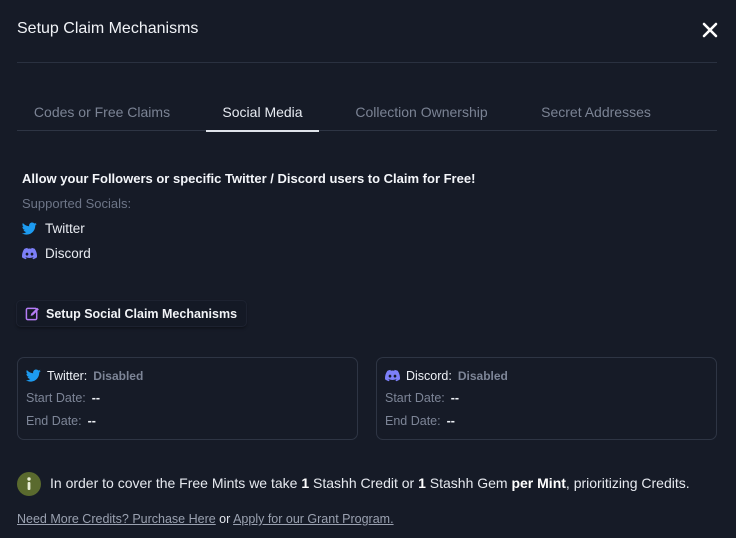 This screenshot has height=538, width=736. What do you see at coordinates (596, 112) in the screenshot?
I see `tab-secret-addresses: Secret Addresses` at bounding box center [596, 112].